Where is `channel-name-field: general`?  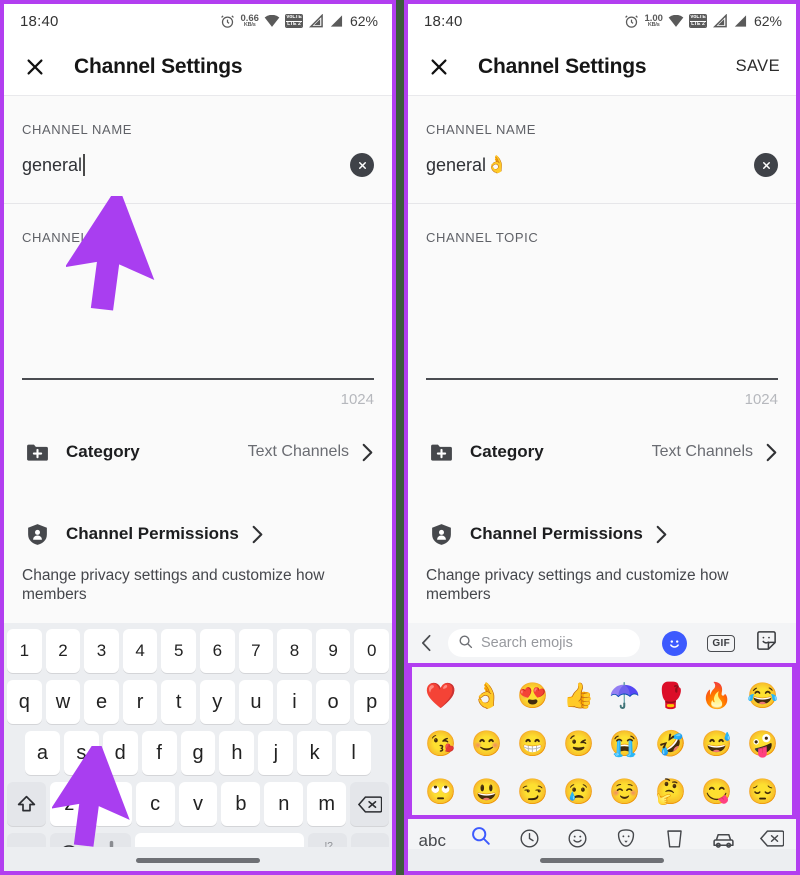
channel-name-field: general is located at coordinates (198, 170).